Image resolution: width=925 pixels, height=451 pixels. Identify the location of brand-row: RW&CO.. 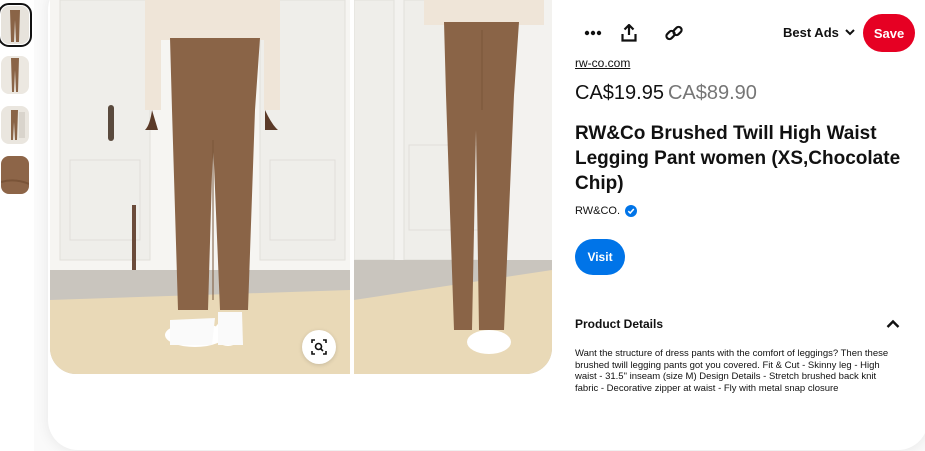
(606, 211).